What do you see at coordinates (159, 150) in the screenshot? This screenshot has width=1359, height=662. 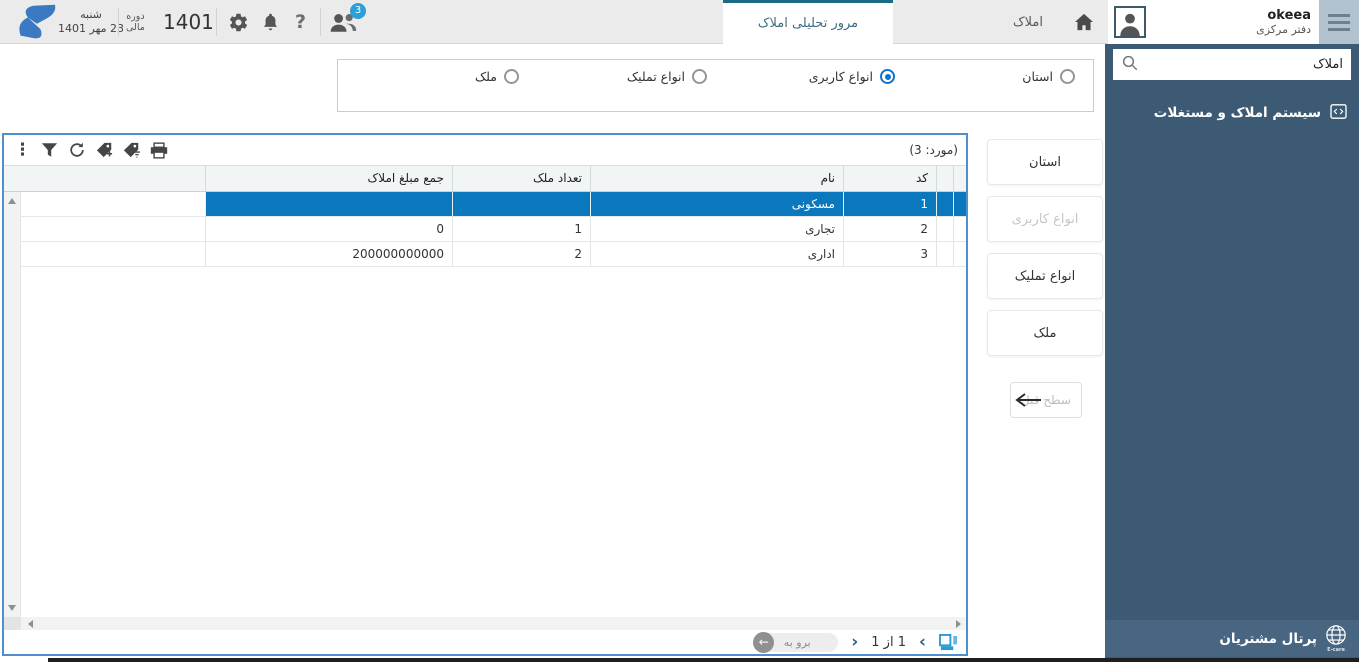 I see `printer-icon` at bounding box center [159, 150].